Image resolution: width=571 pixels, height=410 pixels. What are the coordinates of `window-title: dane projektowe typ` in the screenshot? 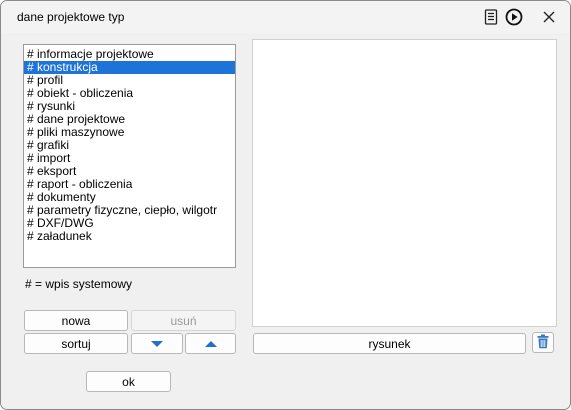 It's located at (71, 17).